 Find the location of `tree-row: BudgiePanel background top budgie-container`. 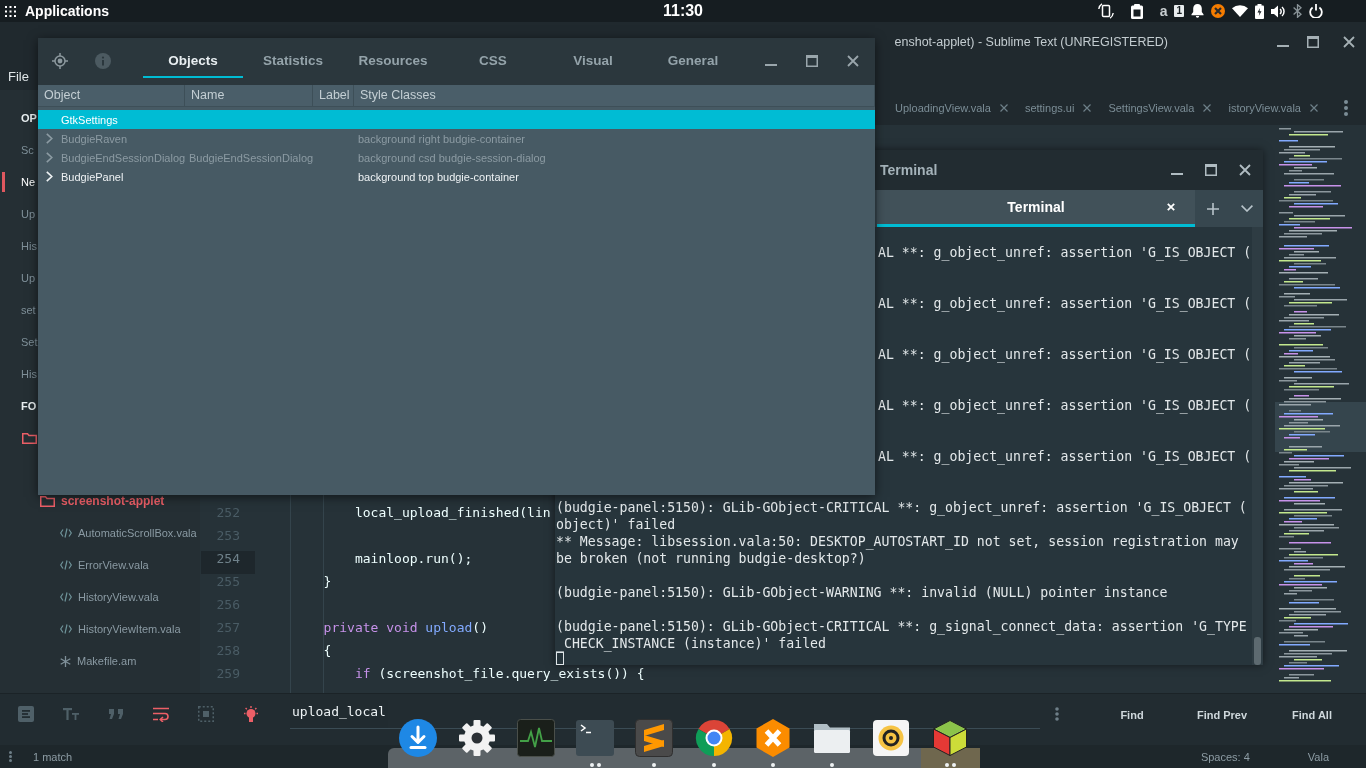

tree-row: BudgiePanel background top budgie-container is located at coordinates (456, 176).